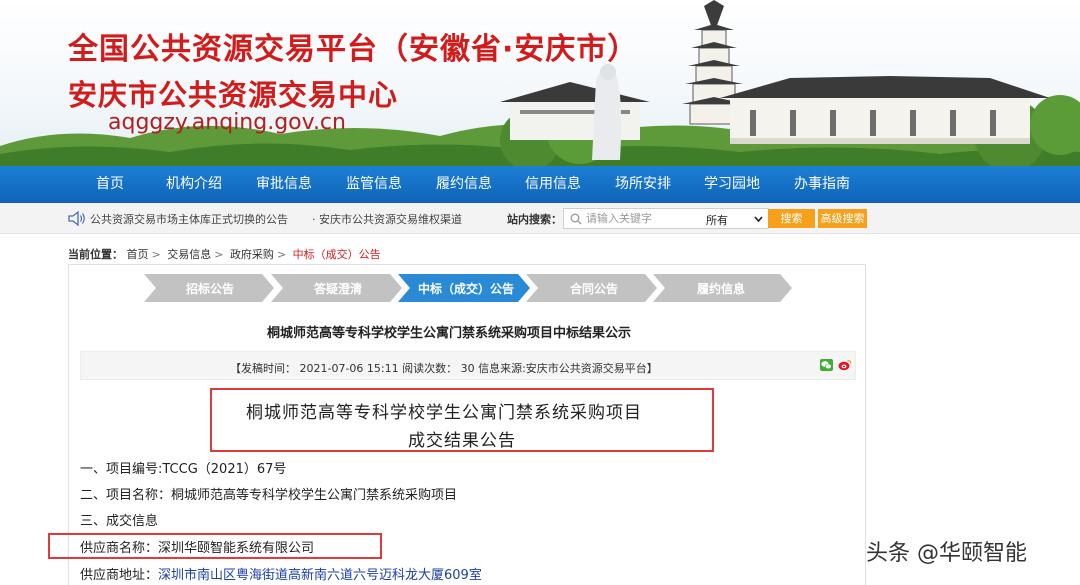 The height and width of the screenshot is (585, 1080). I want to click on breadcrumb-item: 首页, so click(138, 254).